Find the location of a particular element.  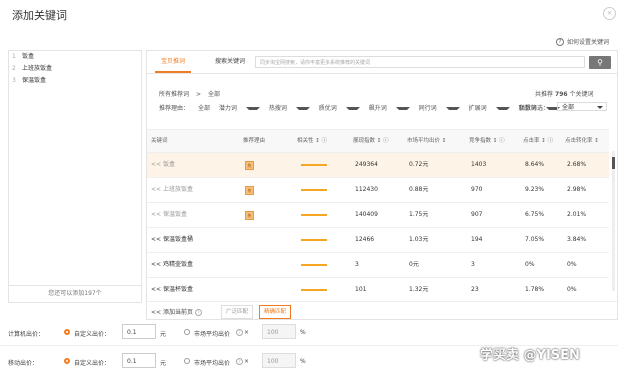

pc-bid-row: 计算机出价： 自定义出价： 0.1 元 市场平均出价 ? × 100 % is located at coordinates (308, 334).